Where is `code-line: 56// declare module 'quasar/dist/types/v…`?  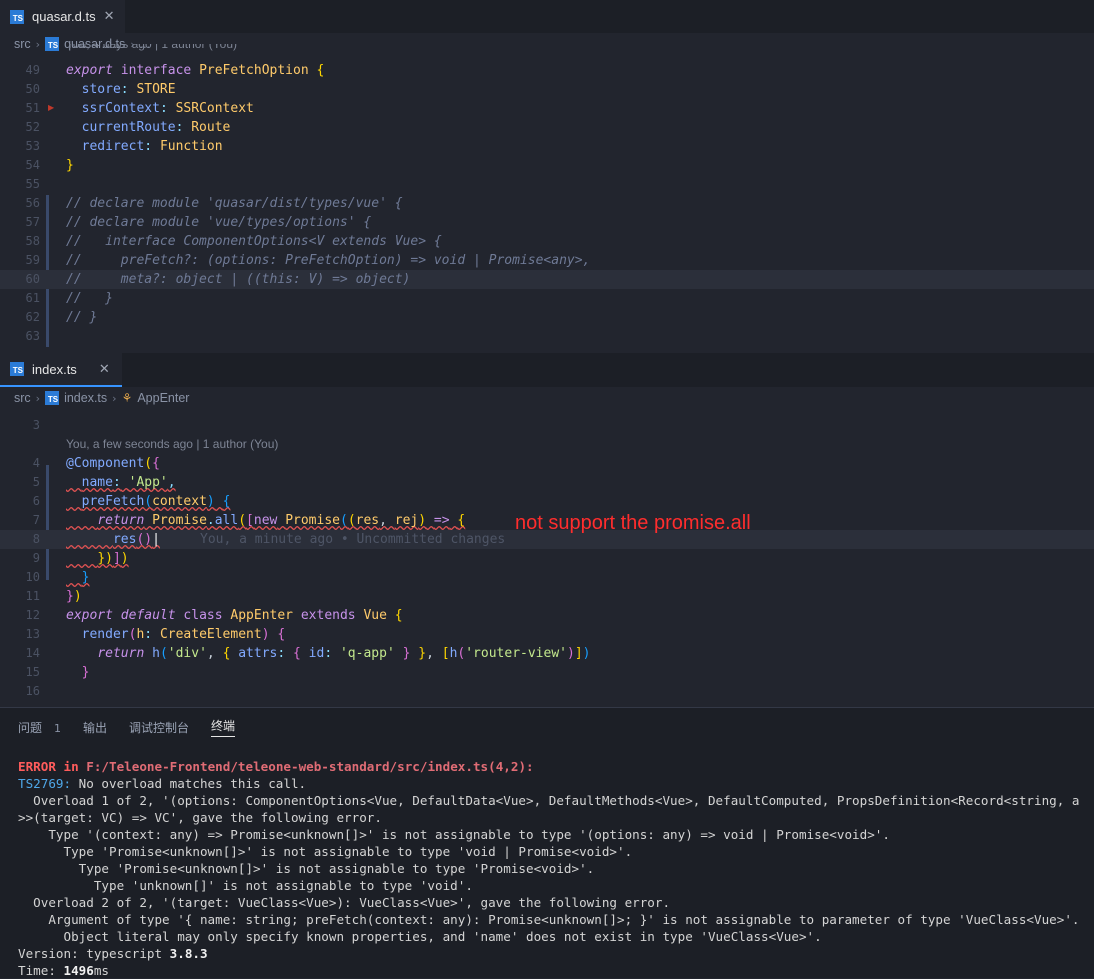
code-line: 56// declare module 'quasar/dist/types/v… is located at coordinates (214, 203).